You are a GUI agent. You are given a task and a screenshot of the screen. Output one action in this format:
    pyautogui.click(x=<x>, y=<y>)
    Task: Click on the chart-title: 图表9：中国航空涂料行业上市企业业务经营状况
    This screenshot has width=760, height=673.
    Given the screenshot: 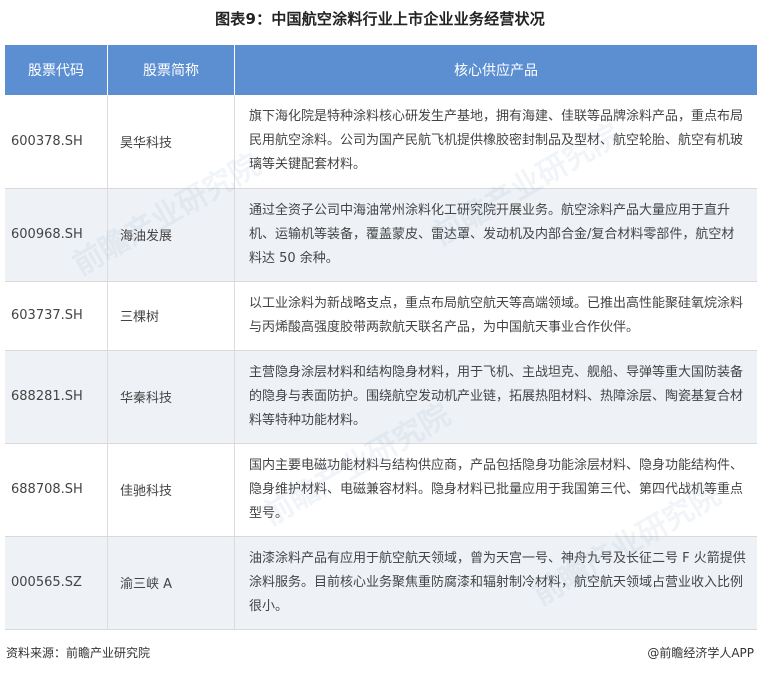 What is the action you would take?
    pyautogui.click(x=380, y=19)
    